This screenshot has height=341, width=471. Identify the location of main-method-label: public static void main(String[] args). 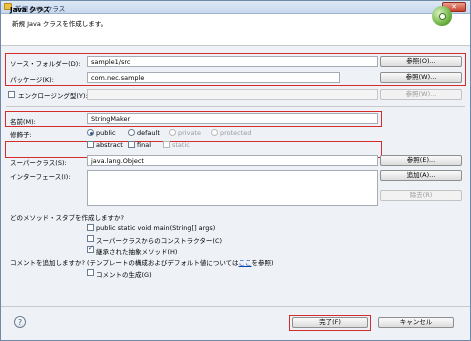
(156, 228).